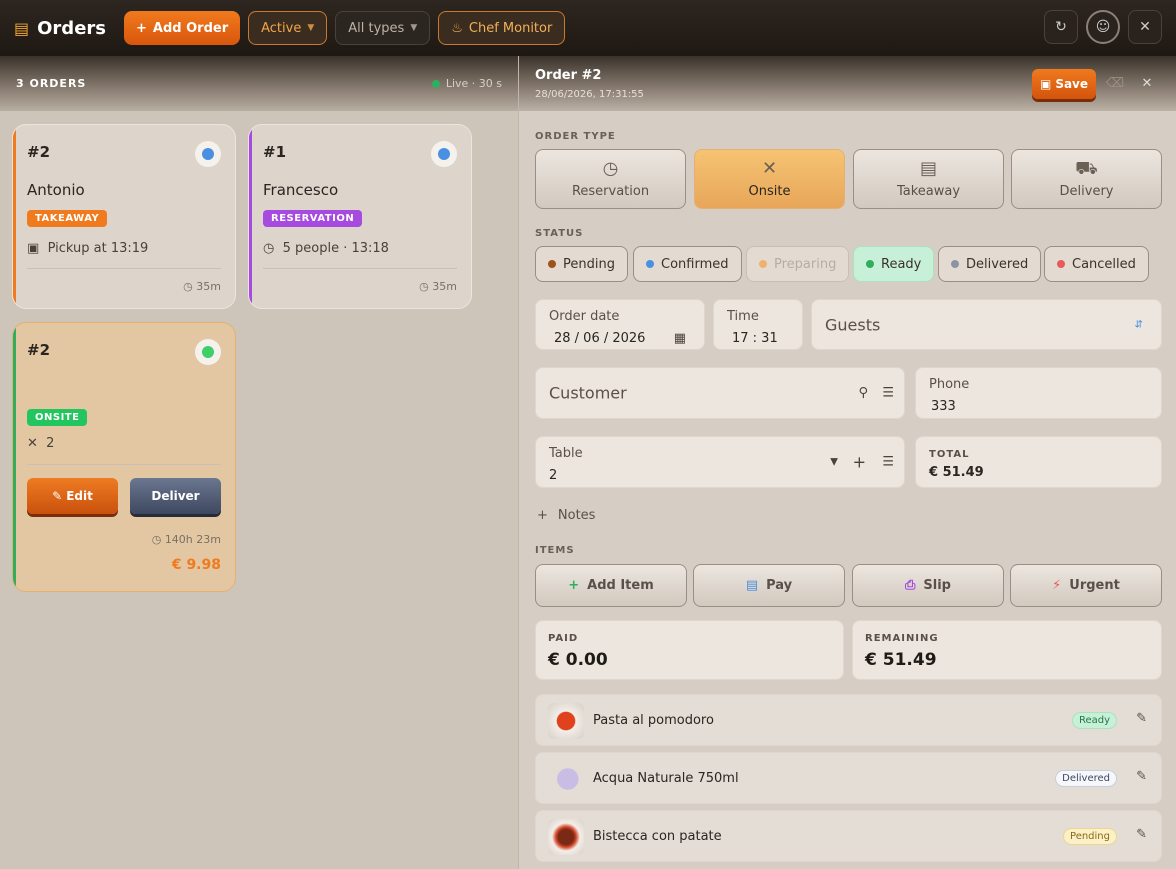 The image size is (1176, 869). I want to click on phone-field: Phone 333, so click(1038, 393).